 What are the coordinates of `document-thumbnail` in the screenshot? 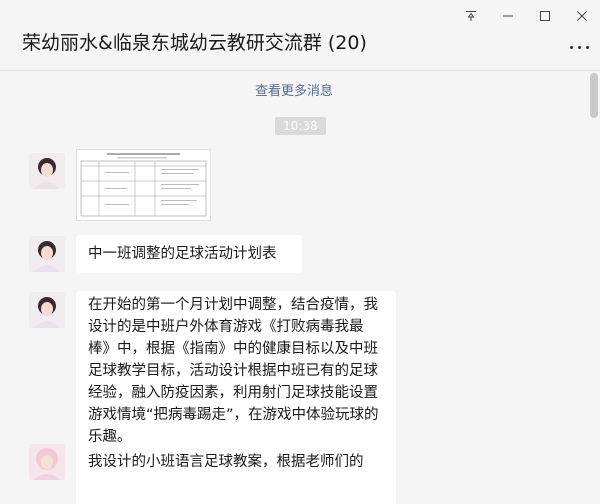 It's located at (143, 185).